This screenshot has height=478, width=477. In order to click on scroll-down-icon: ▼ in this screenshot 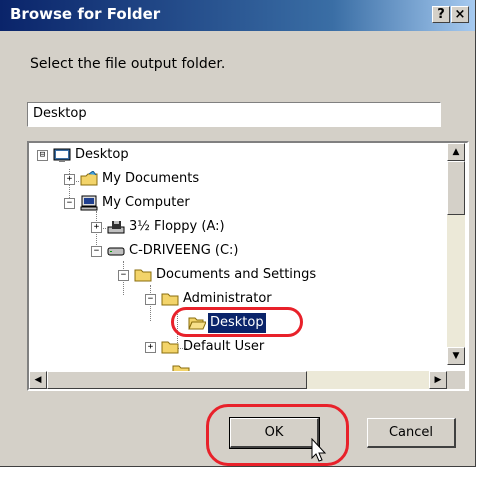, I will do `click(456, 356)`.